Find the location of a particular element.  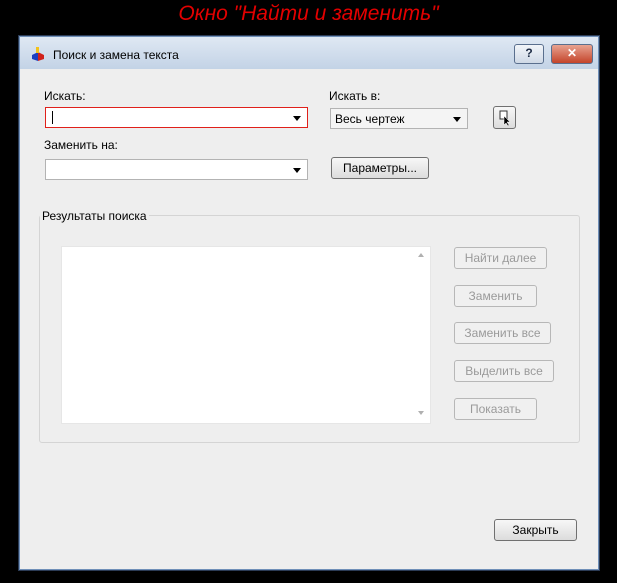

help-button: ? is located at coordinates (529, 54).